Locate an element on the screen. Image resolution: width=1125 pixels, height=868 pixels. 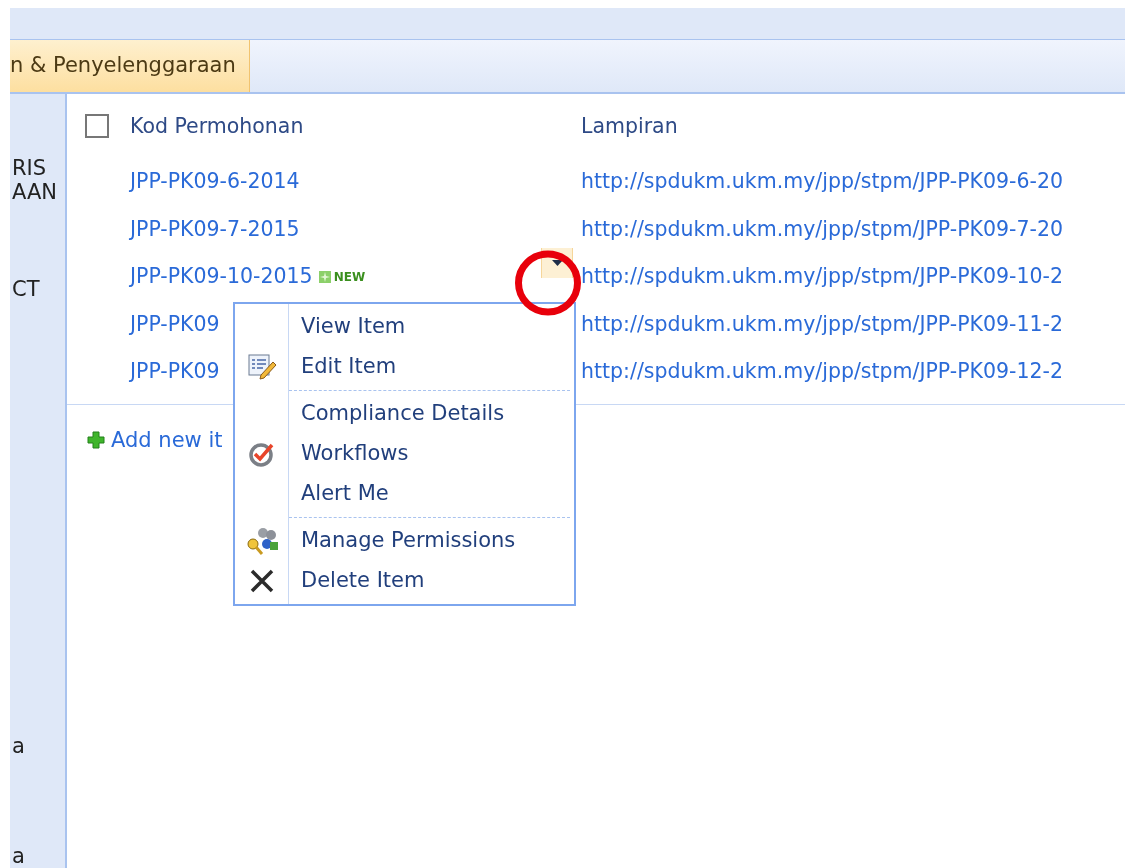
menu-item: Edit Item is located at coordinates (402, 367).